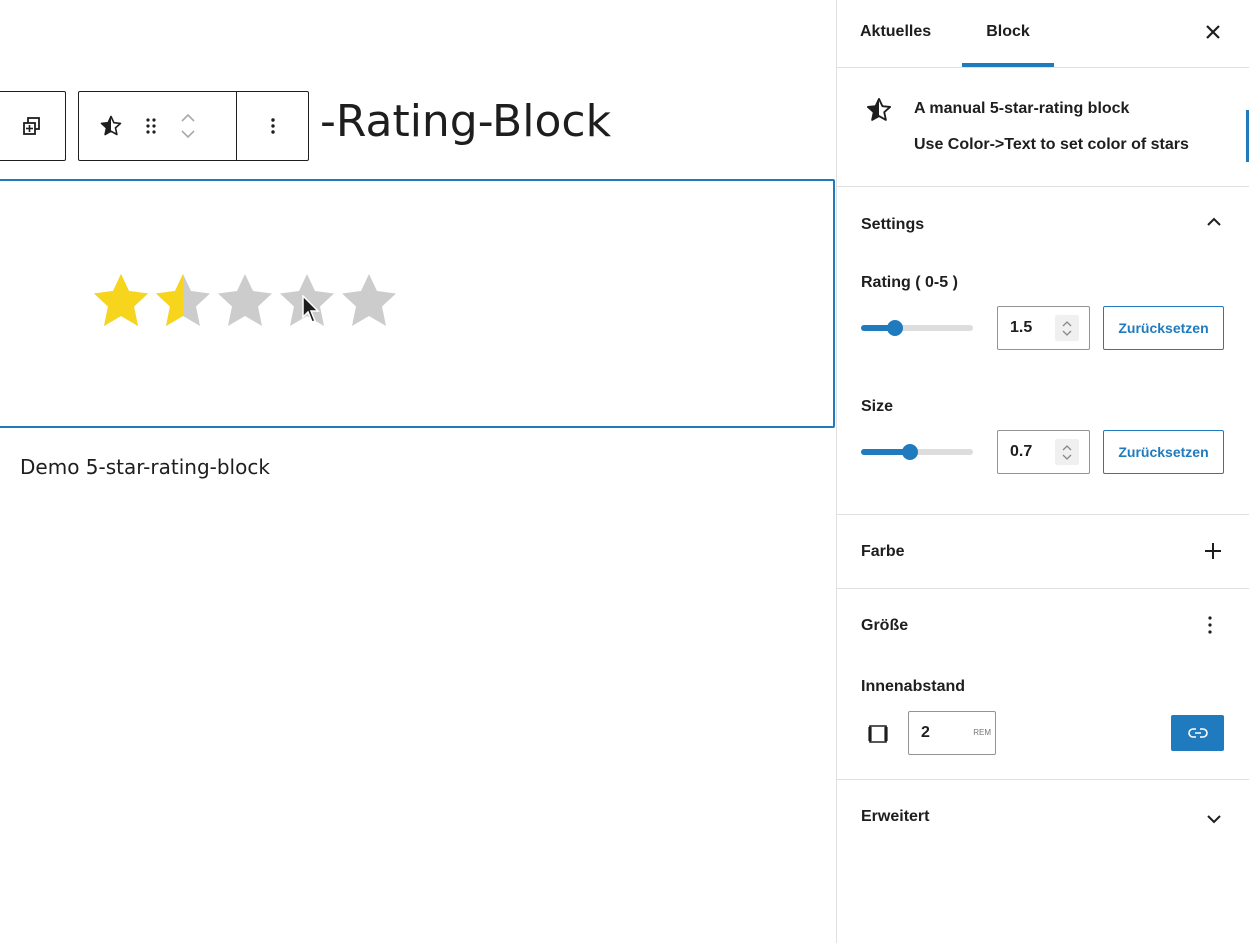 This screenshot has width=1249, height=943. Describe the element at coordinates (1022, 108) in the screenshot. I see `block-card-title: A manual 5-star-rating block` at that location.